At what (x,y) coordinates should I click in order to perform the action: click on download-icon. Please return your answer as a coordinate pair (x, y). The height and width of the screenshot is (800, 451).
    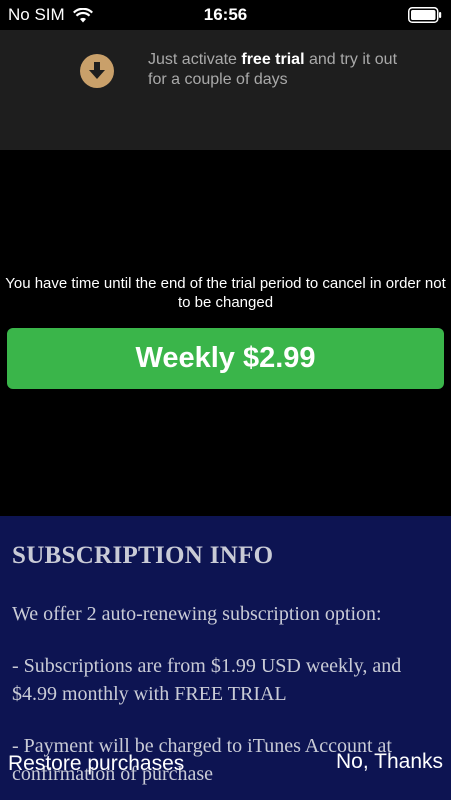
    Looking at the image, I should click on (97, 71).